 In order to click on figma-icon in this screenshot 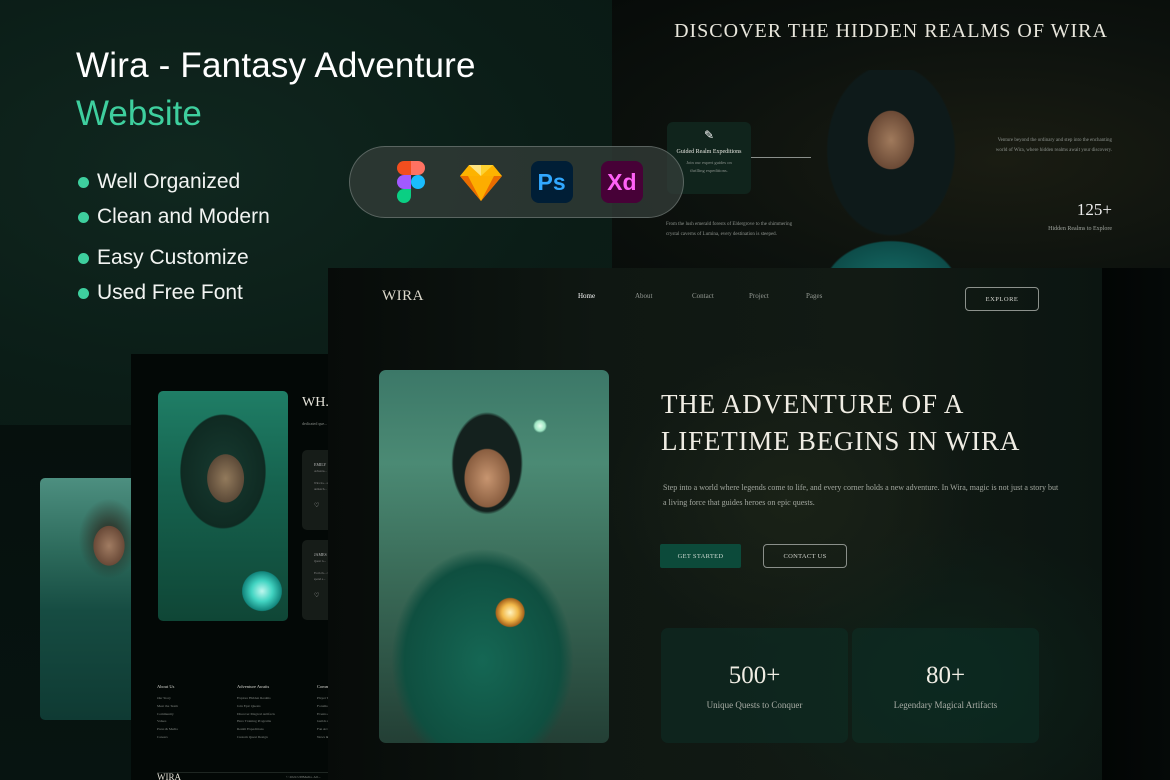, I will do `click(411, 182)`.